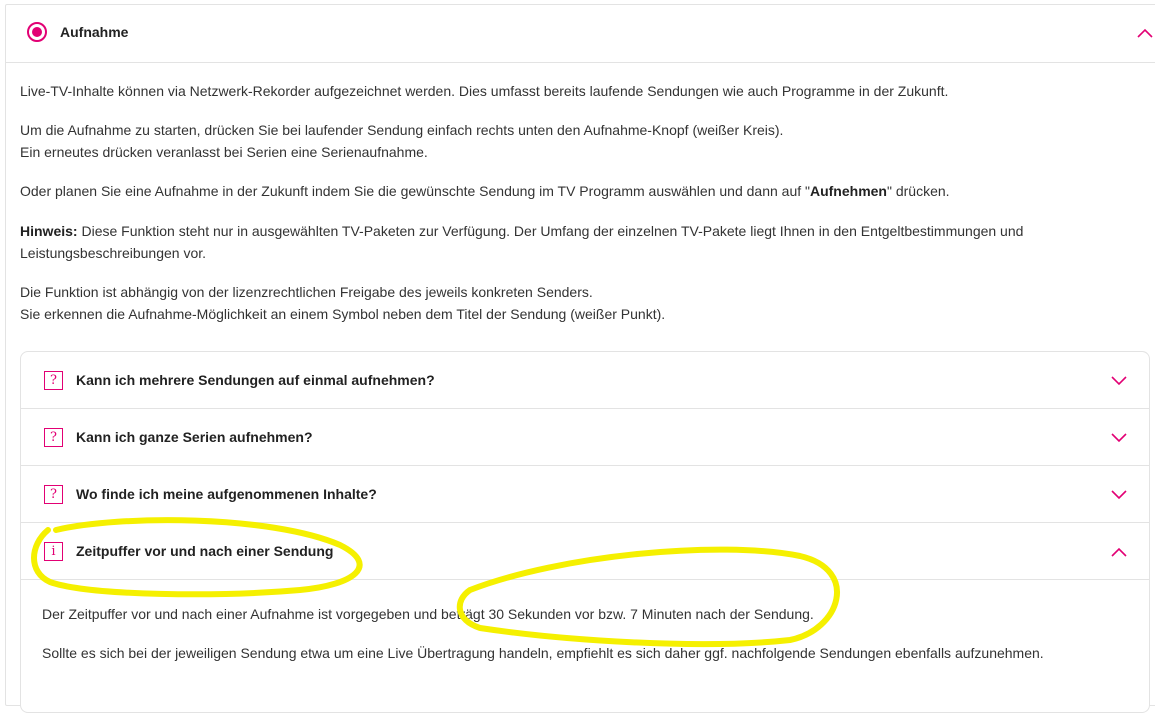 This screenshot has width=1155, height=713. I want to click on section-title: Aufnahme, so click(94, 32).